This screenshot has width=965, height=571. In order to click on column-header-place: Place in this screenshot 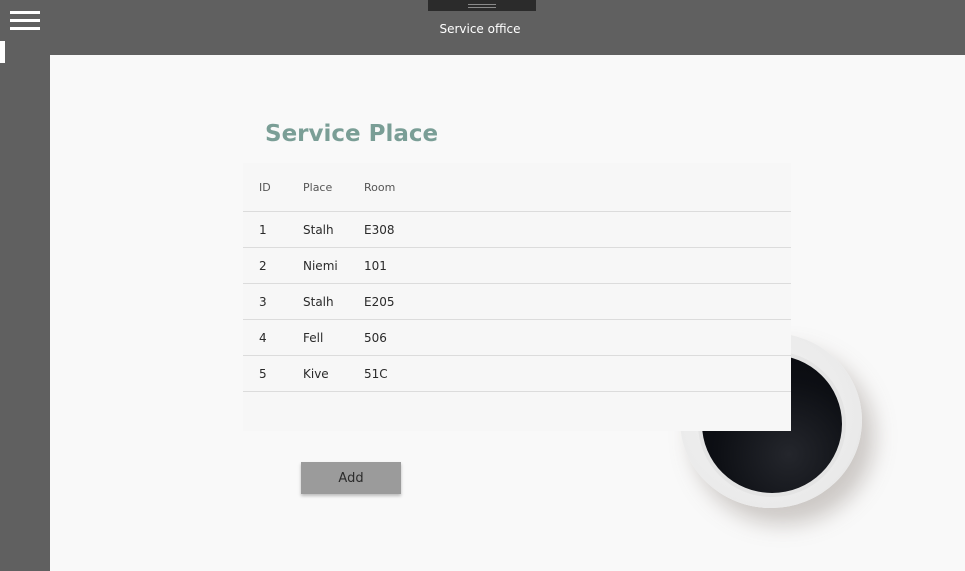, I will do `click(317, 187)`.